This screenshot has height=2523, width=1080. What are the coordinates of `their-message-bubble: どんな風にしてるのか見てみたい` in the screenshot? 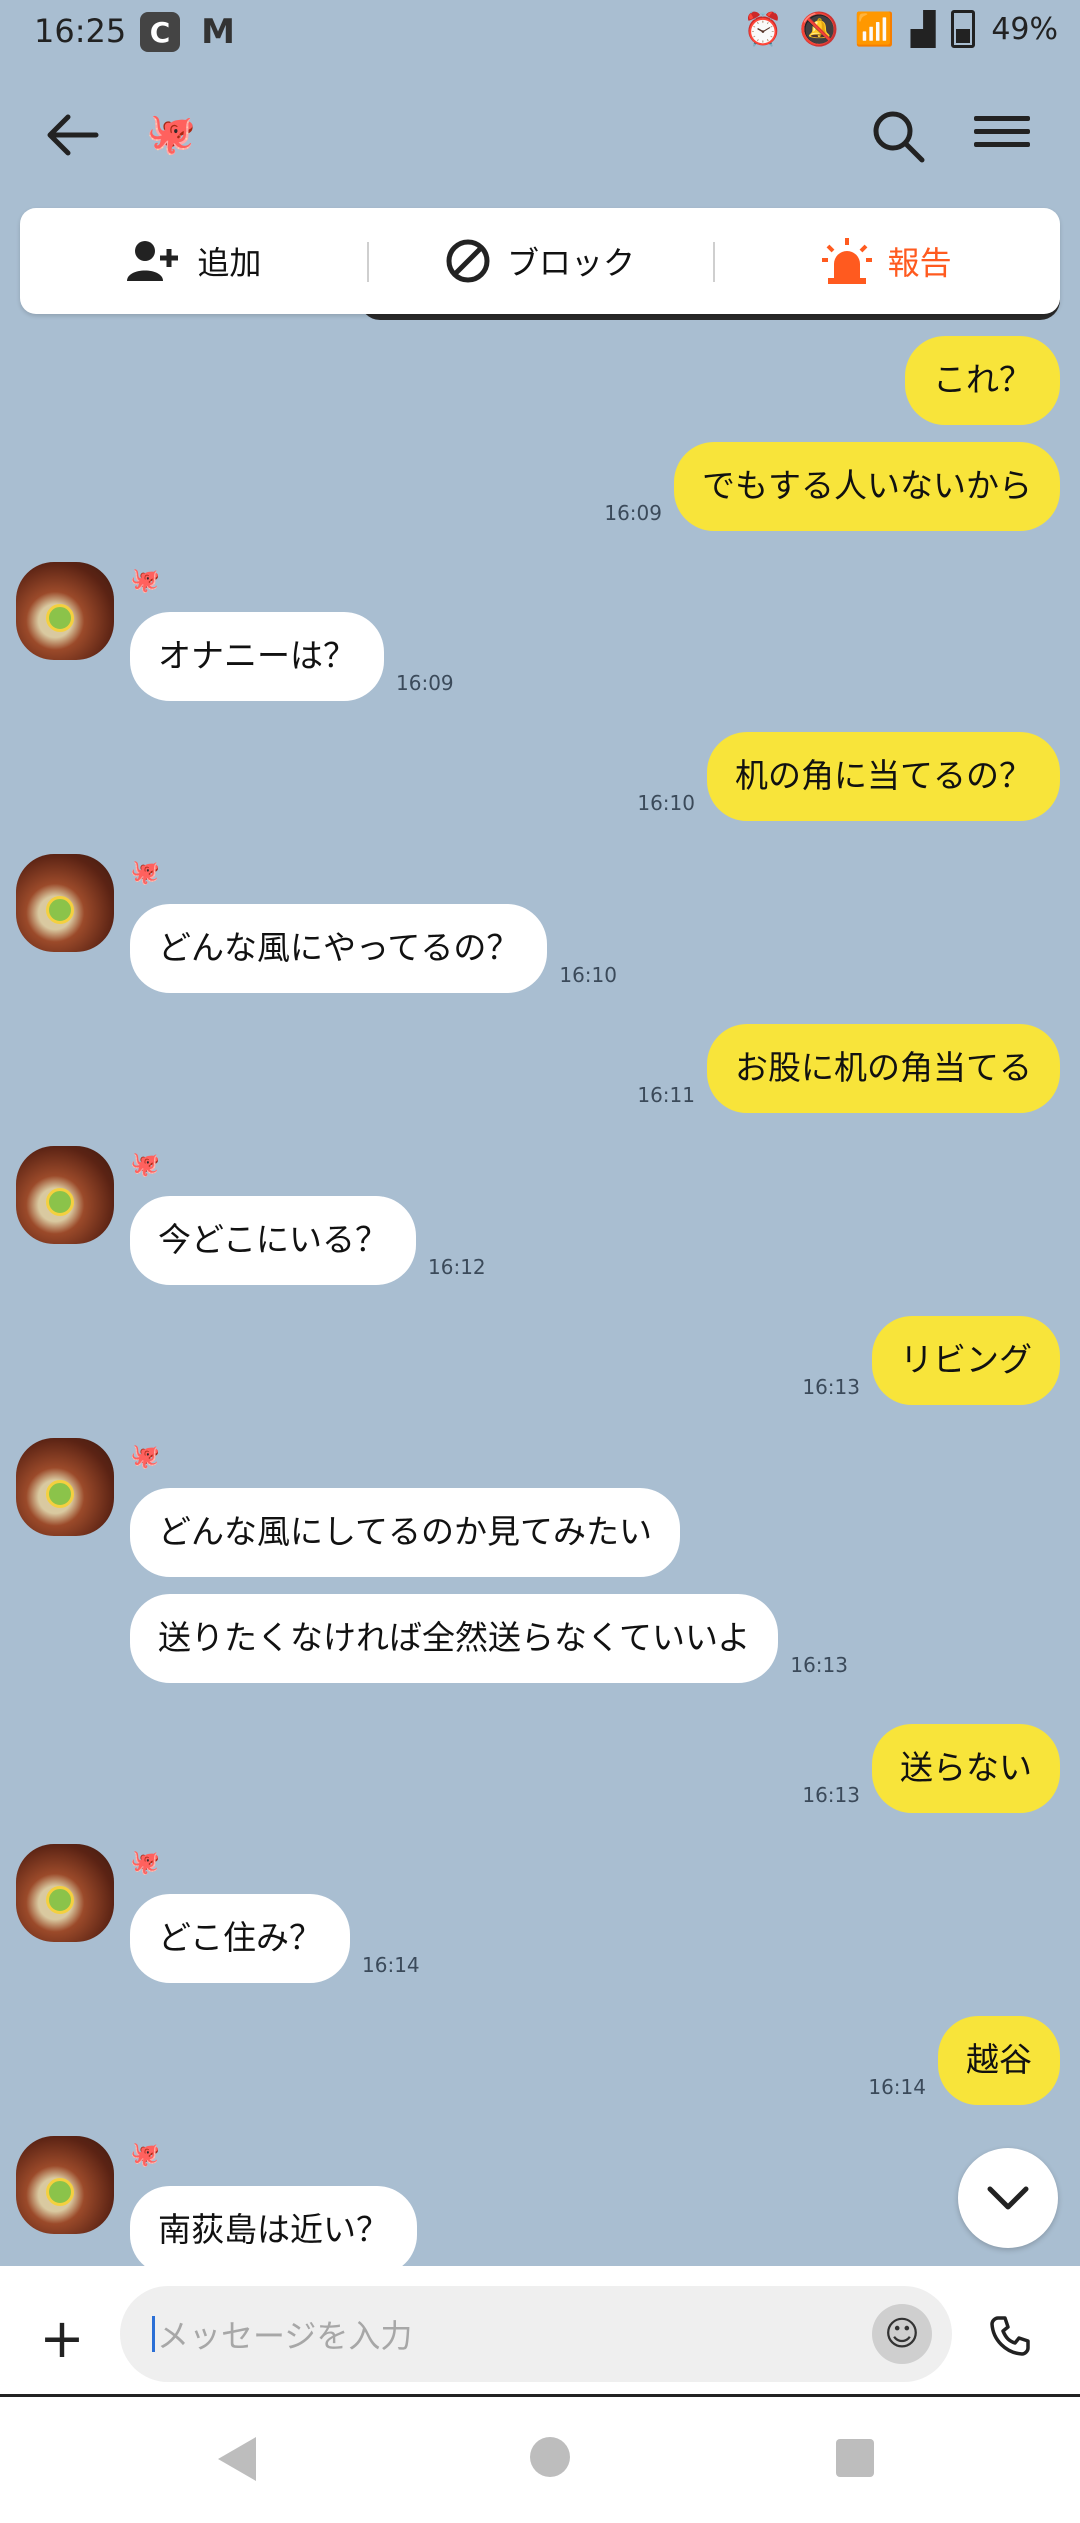 It's located at (405, 1532).